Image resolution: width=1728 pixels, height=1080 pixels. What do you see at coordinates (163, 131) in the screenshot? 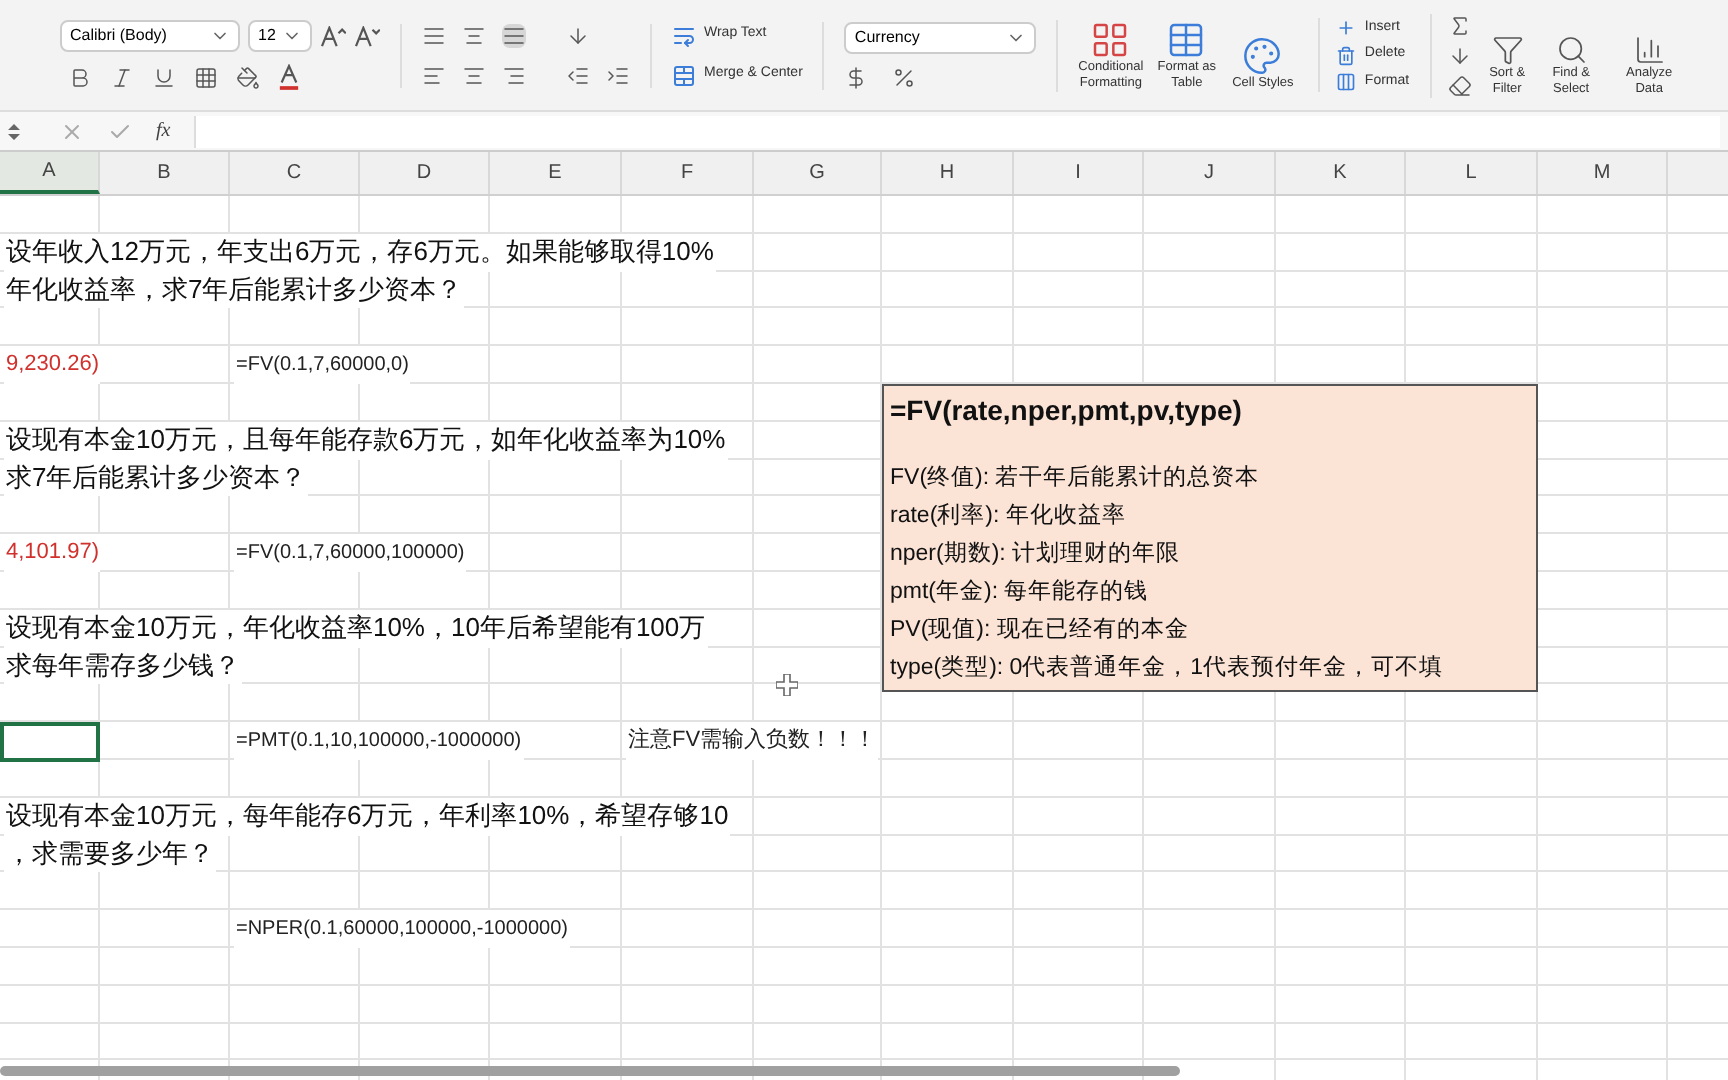
I see `fx-label: fx` at bounding box center [163, 131].